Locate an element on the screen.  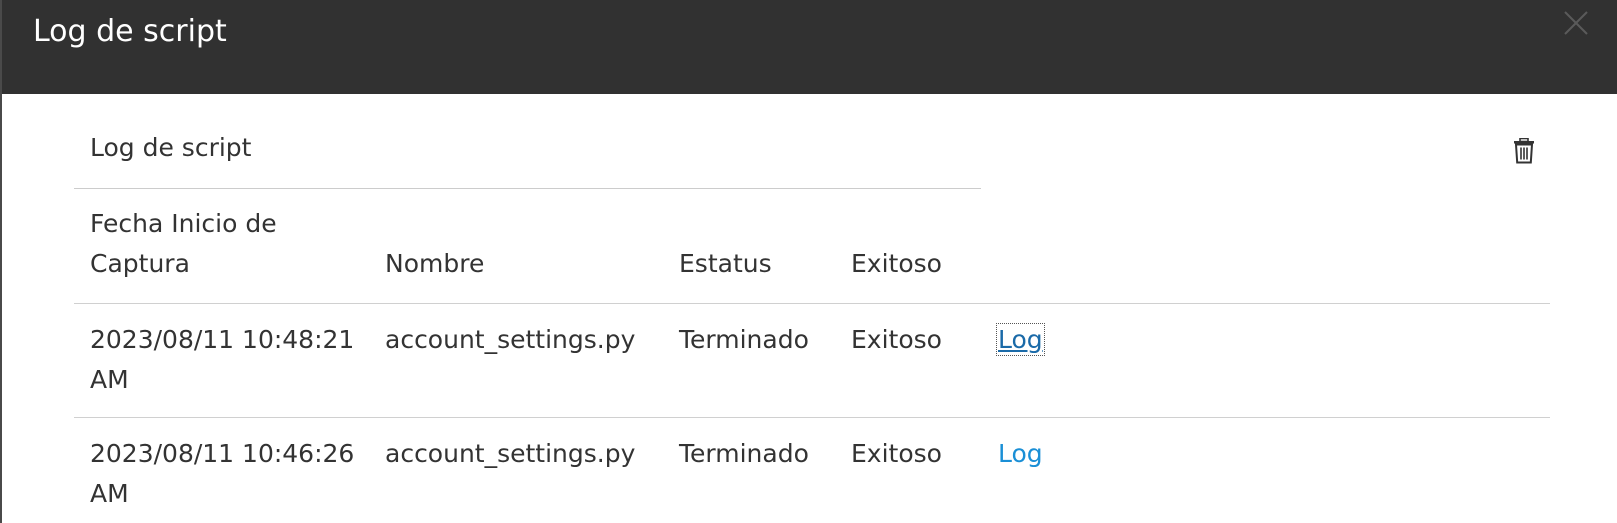
delete-logs-button is located at coordinates (1524, 151).